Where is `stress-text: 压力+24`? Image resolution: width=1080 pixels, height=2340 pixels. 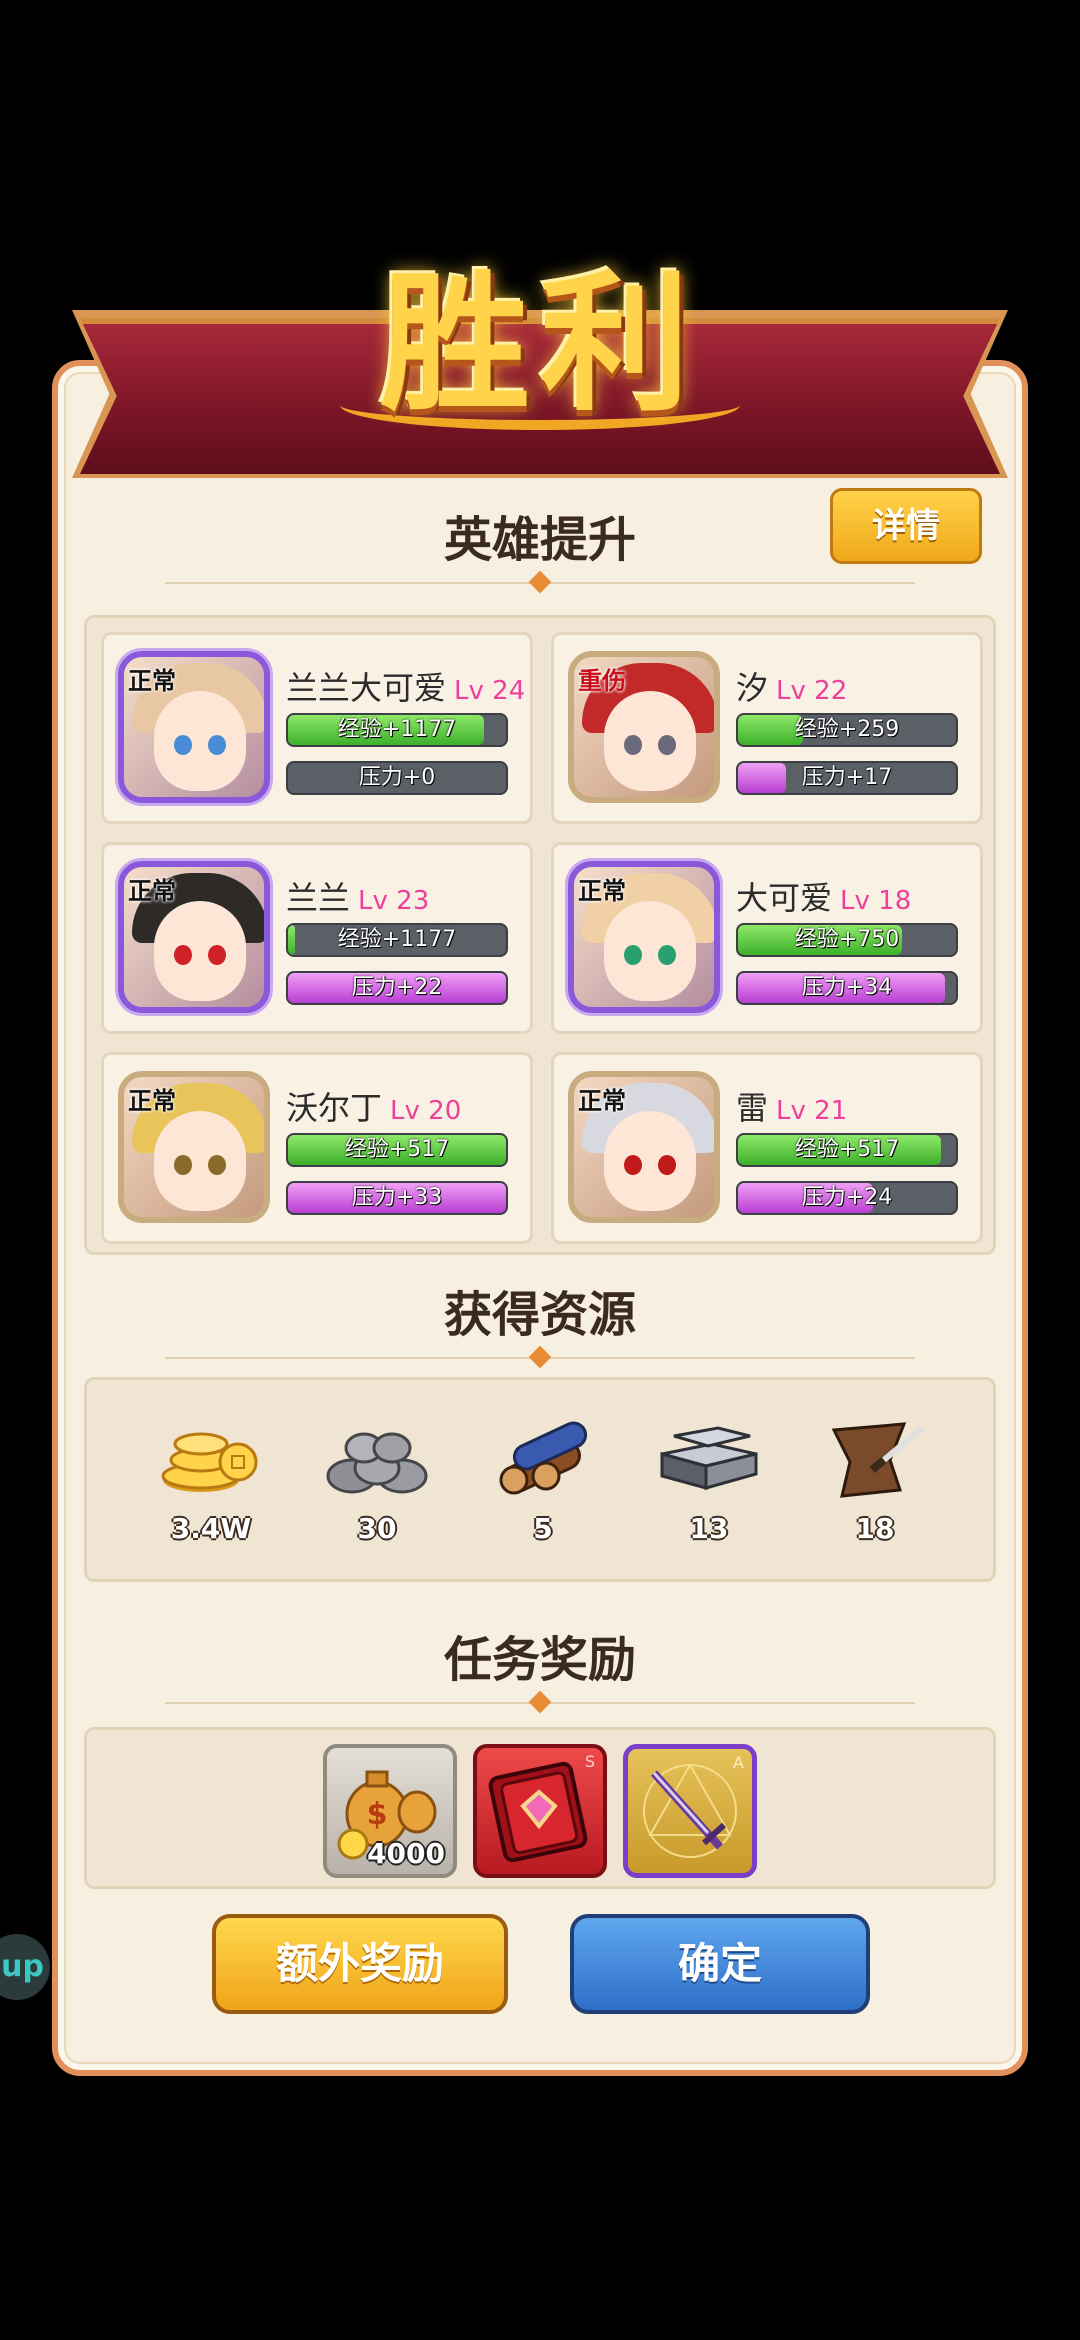 stress-text: 压力+24 is located at coordinates (847, 1197).